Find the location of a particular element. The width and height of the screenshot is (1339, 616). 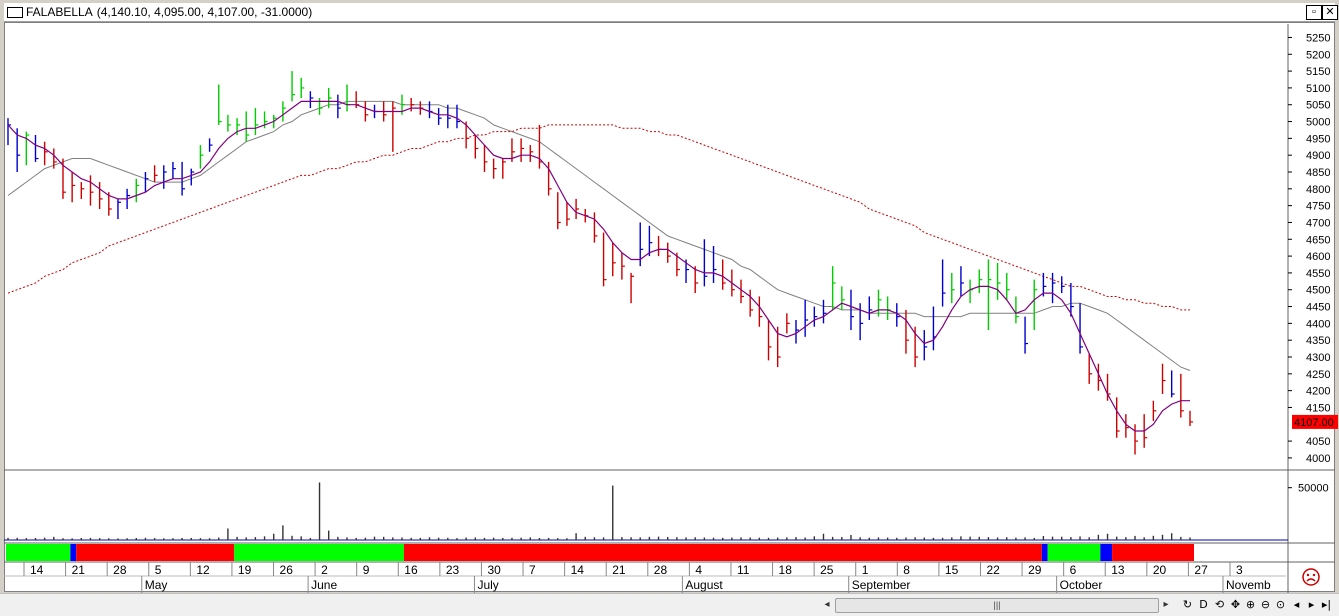

scroll-last-icon: ▸| is located at coordinates (1326, 604).